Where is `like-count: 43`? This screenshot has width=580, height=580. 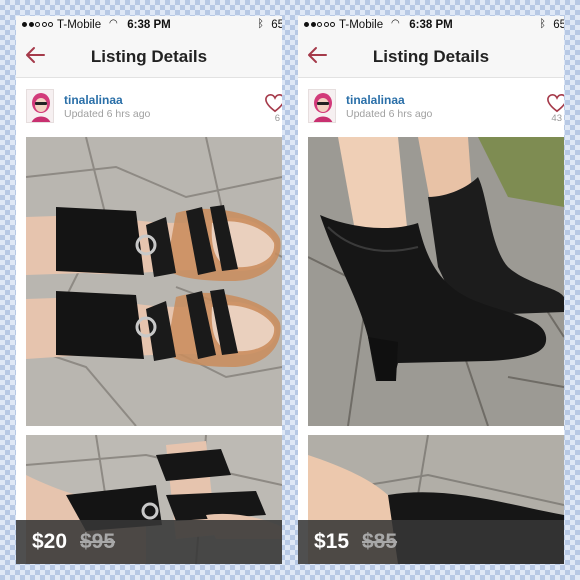 like-count: 43 is located at coordinates (556, 118).